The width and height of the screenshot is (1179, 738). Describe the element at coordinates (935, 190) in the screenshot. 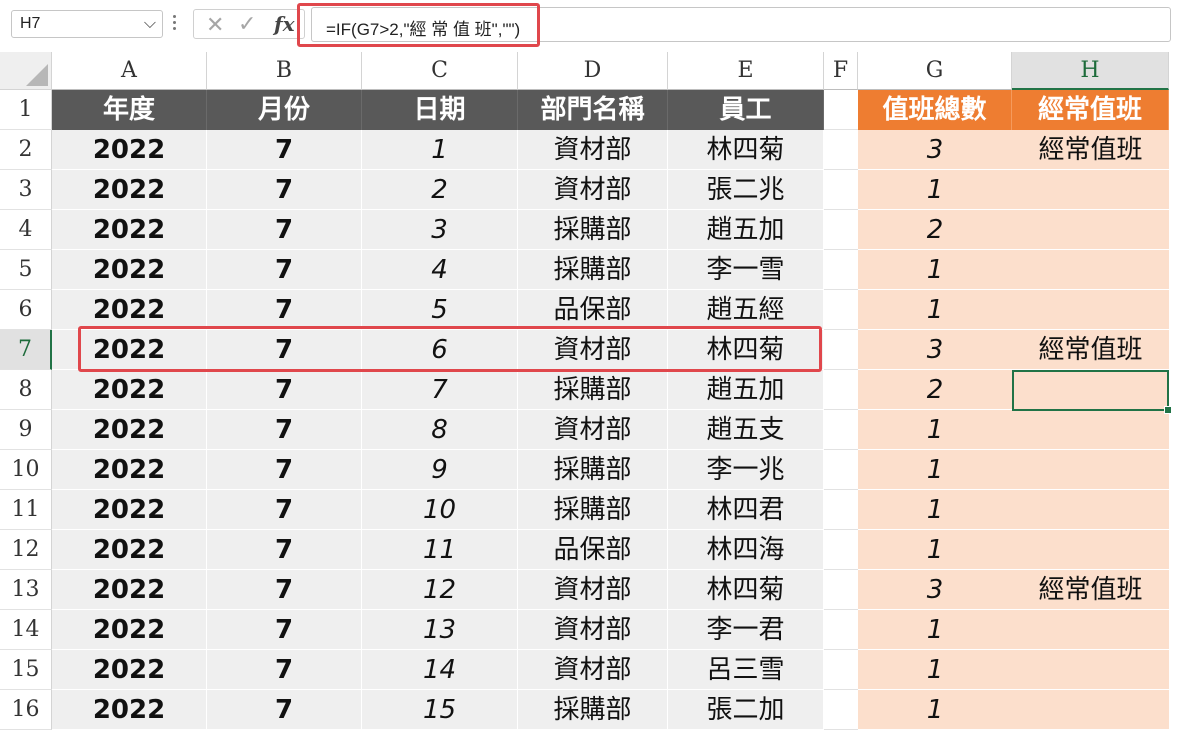

I see `cell-g3: 1` at that location.